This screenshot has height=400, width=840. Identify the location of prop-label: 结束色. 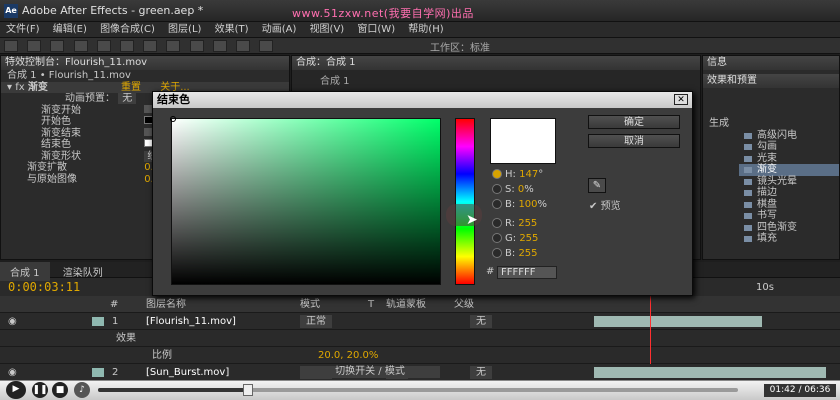
(56, 144).